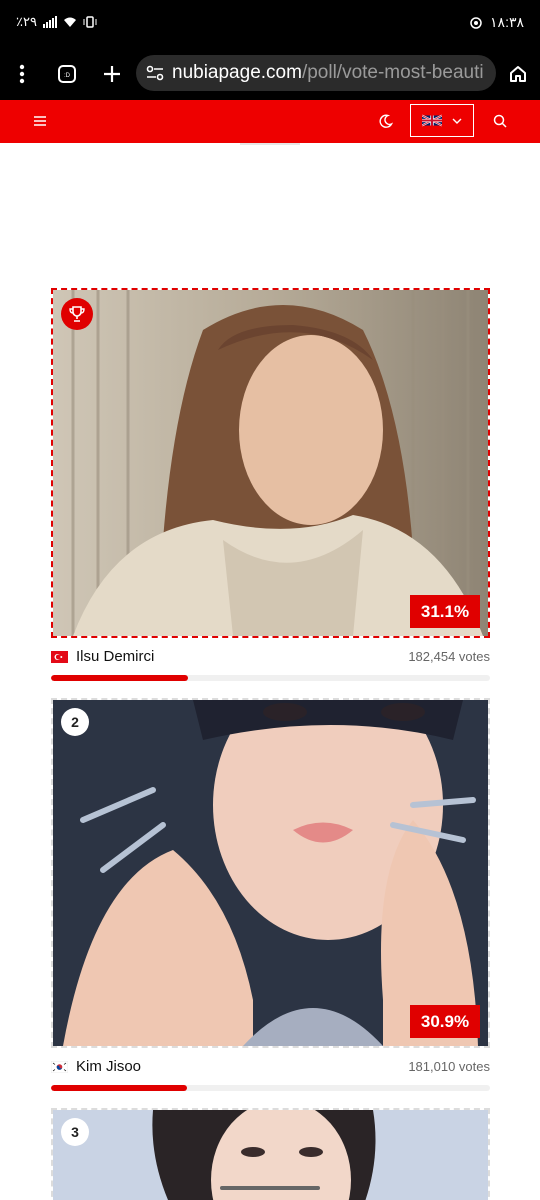  Describe the element at coordinates (445, 1021) in the screenshot. I see `vote-percent-badge: 30.9%` at that location.